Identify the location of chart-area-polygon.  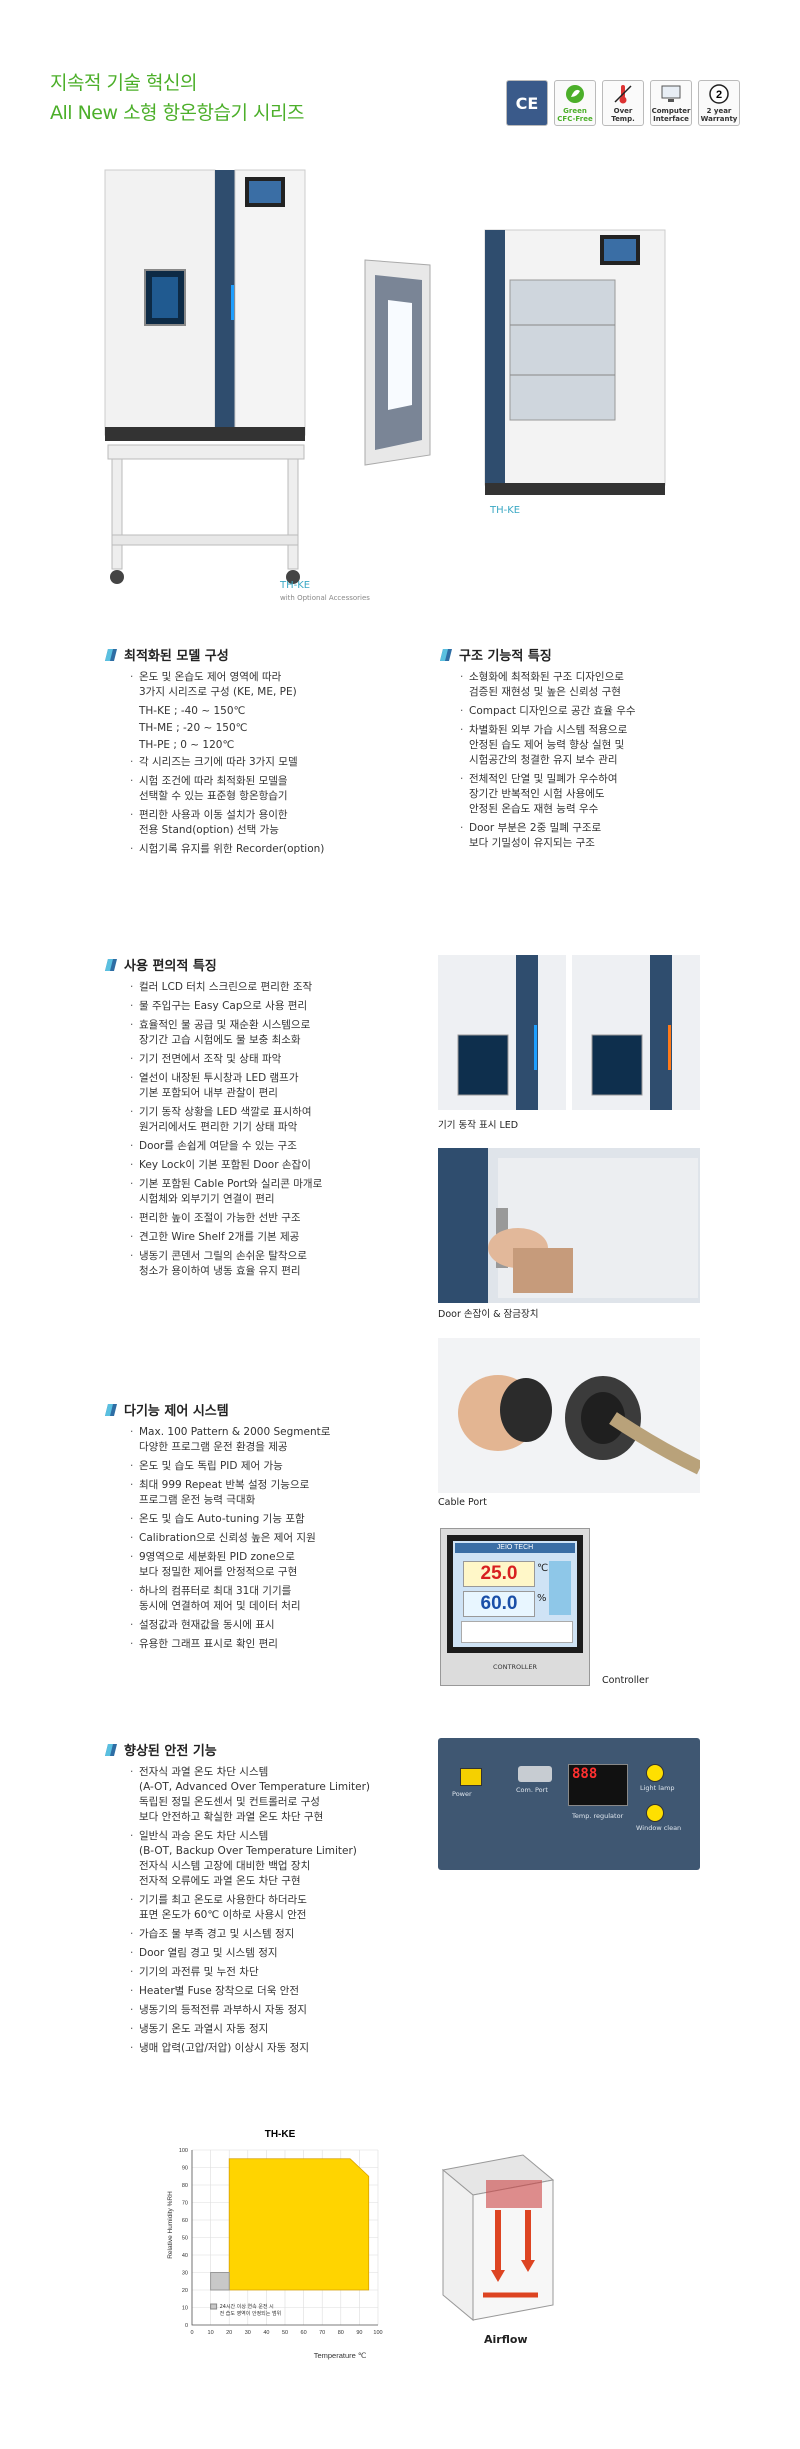
(299, 2224).